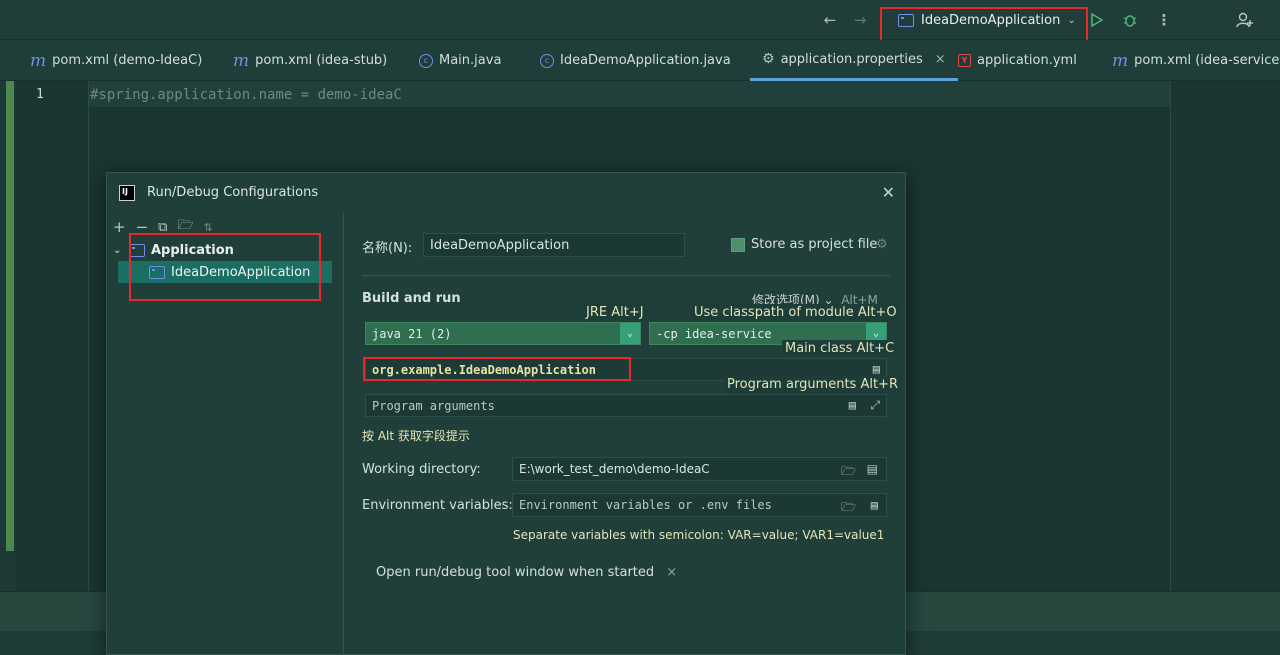 The width and height of the screenshot is (1280, 655). I want to click on tab-application-properties: ⚙ application.properties ×, so click(854, 60).